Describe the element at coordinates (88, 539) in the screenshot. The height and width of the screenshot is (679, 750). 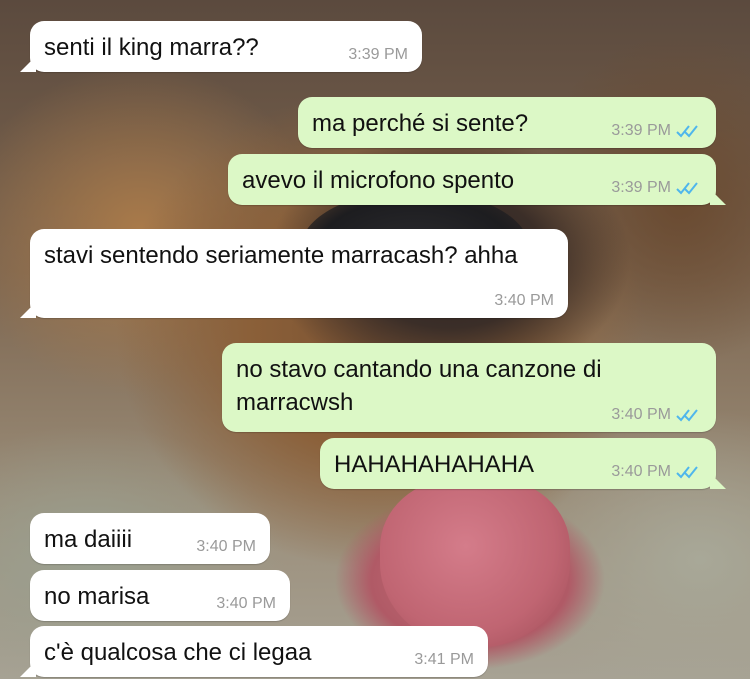
I see `message-text: ma daiiii` at that location.